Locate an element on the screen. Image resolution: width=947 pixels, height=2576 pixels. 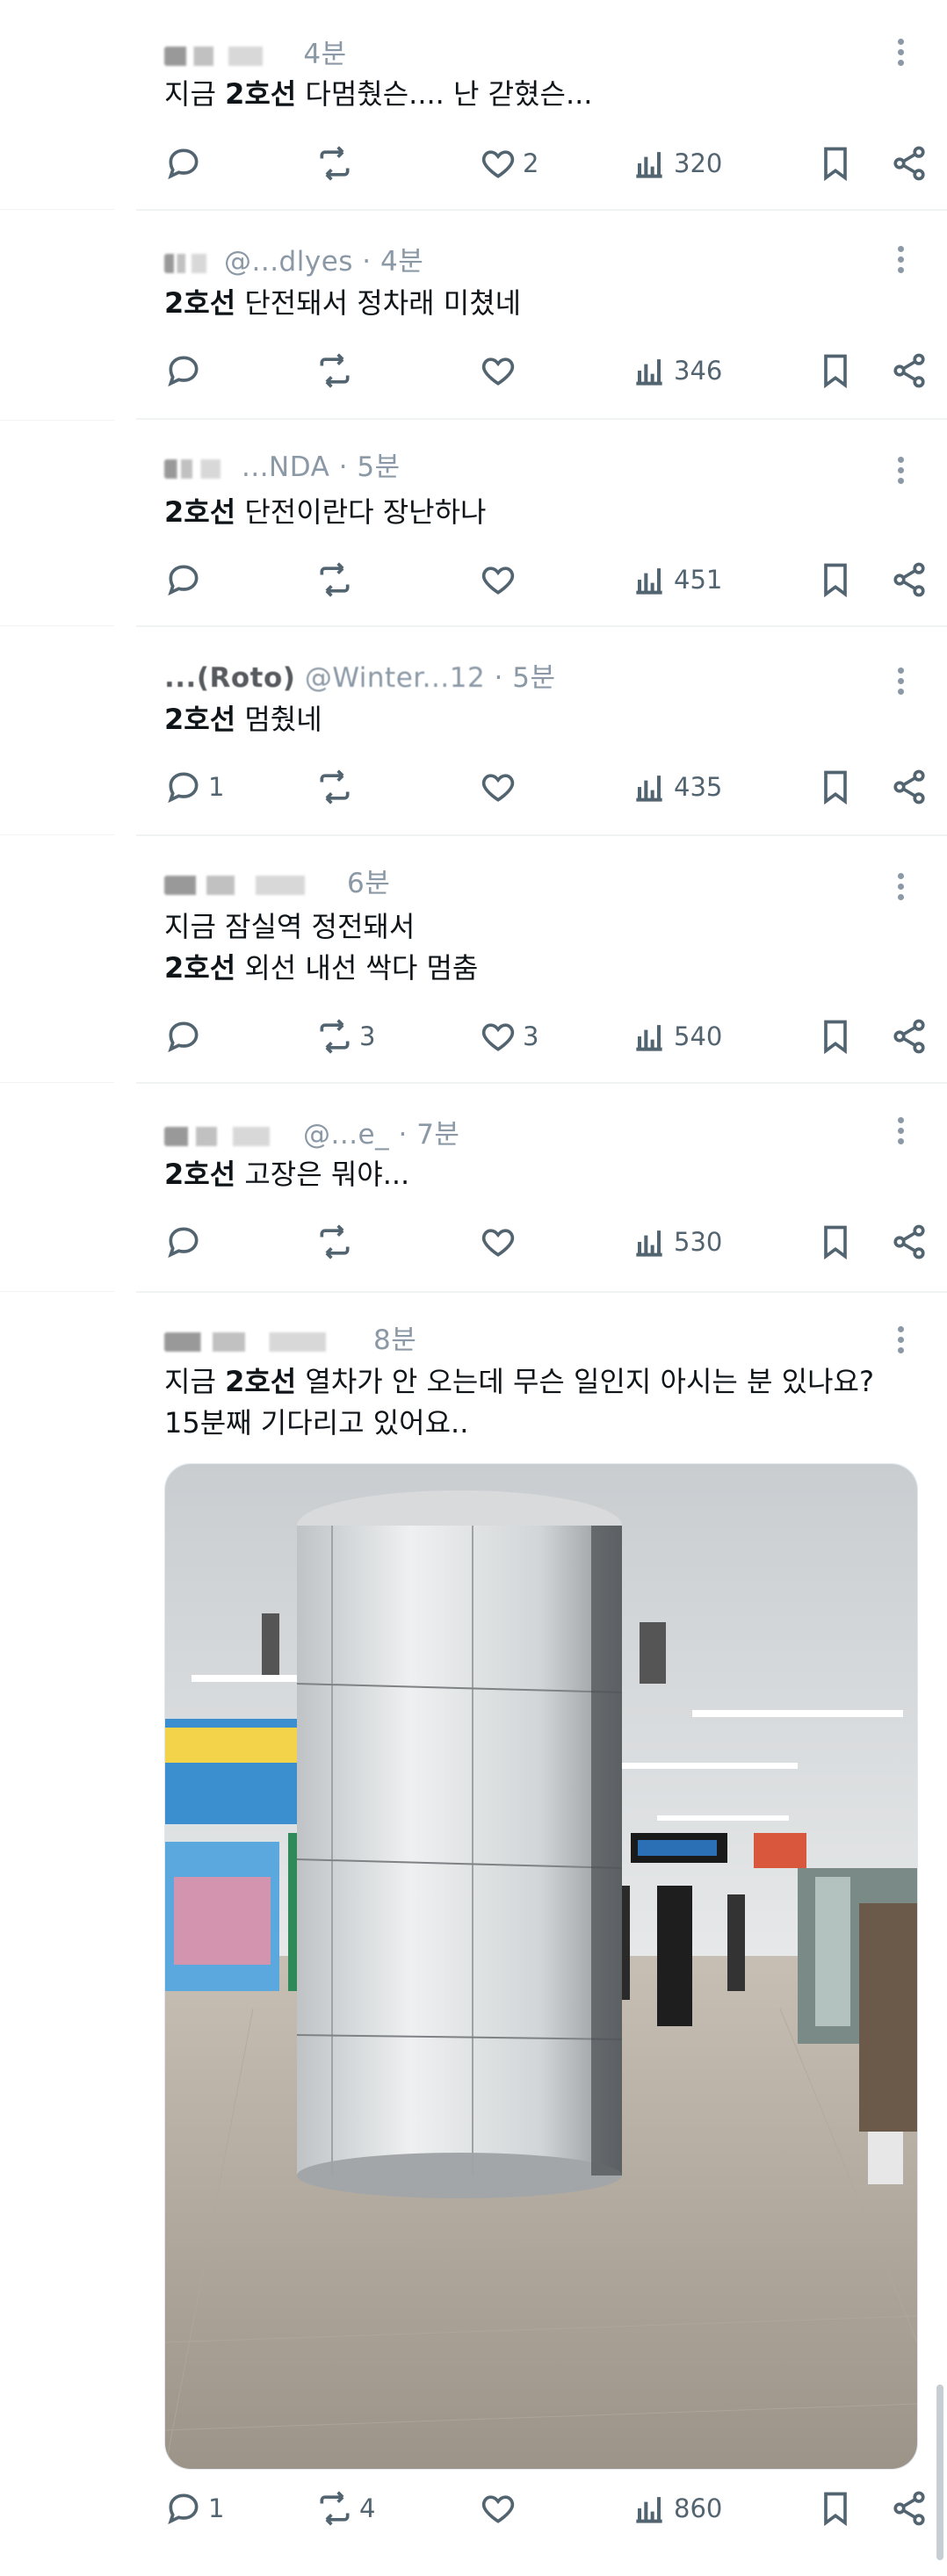
tweet: @...e_ · 7분 2호선 고장은 뭐야... 530 is located at coordinates (541, 1187).